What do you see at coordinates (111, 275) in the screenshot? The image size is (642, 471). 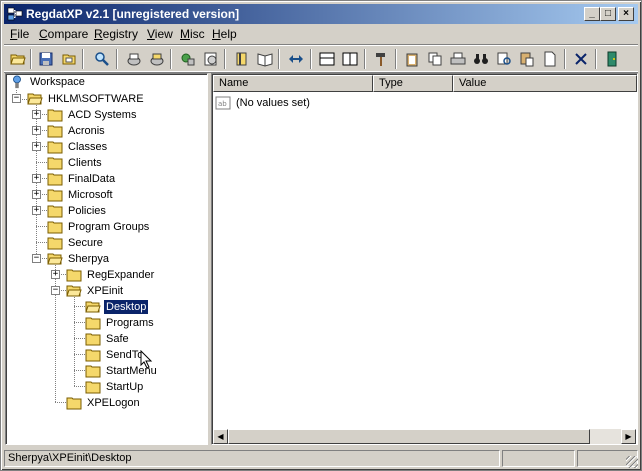 I see `tree-node-regexpander: RegExpander` at bounding box center [111, 275].